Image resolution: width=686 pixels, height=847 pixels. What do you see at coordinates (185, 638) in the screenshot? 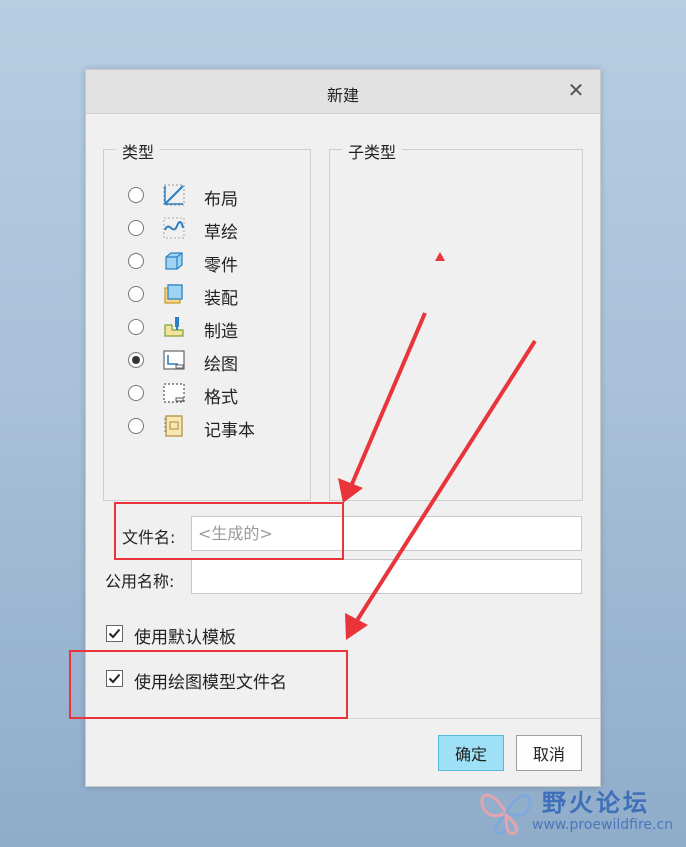
I see `use-default-template-label: 使用默认模板` at bounding box center [185, 638].